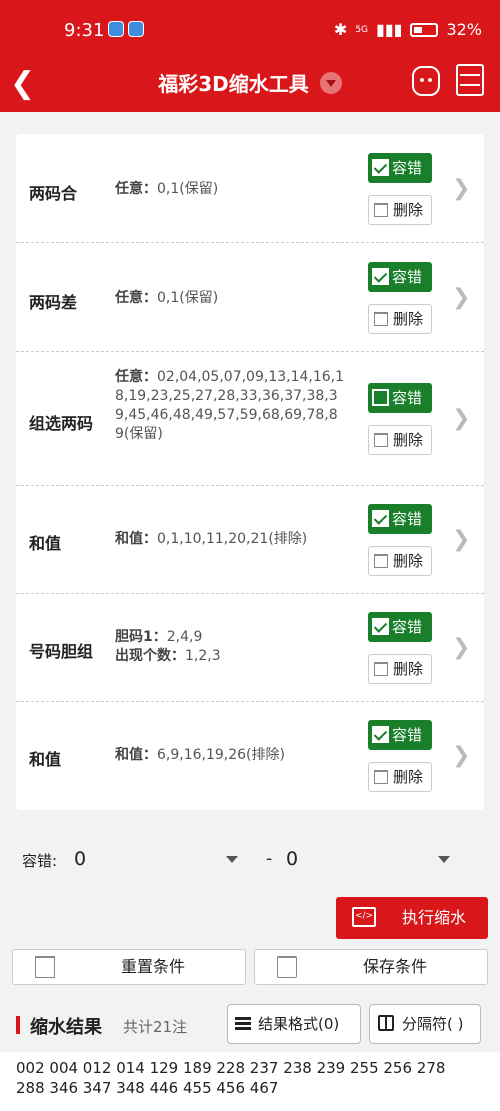 This screenshot has height=1111, width=500. What do you see at coordinates (153, 966) in the screenshot?
I see `reset-label: 重置条件` at bounding box center [153, 966].